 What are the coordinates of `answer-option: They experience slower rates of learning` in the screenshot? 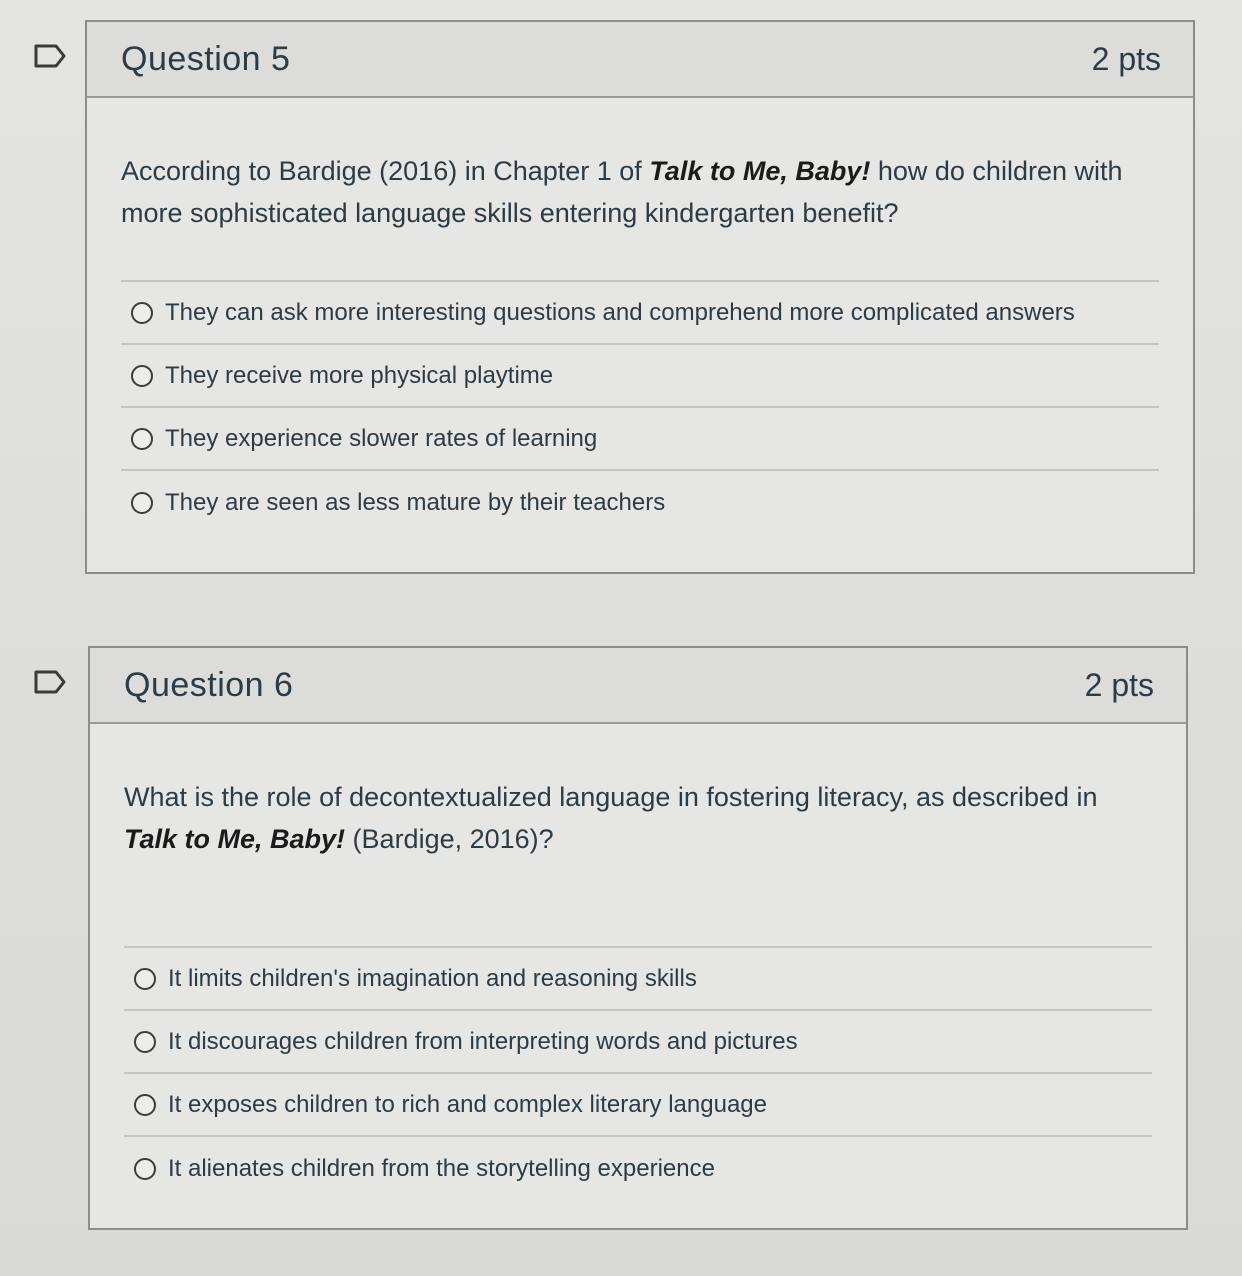 It's located at (640, 439).